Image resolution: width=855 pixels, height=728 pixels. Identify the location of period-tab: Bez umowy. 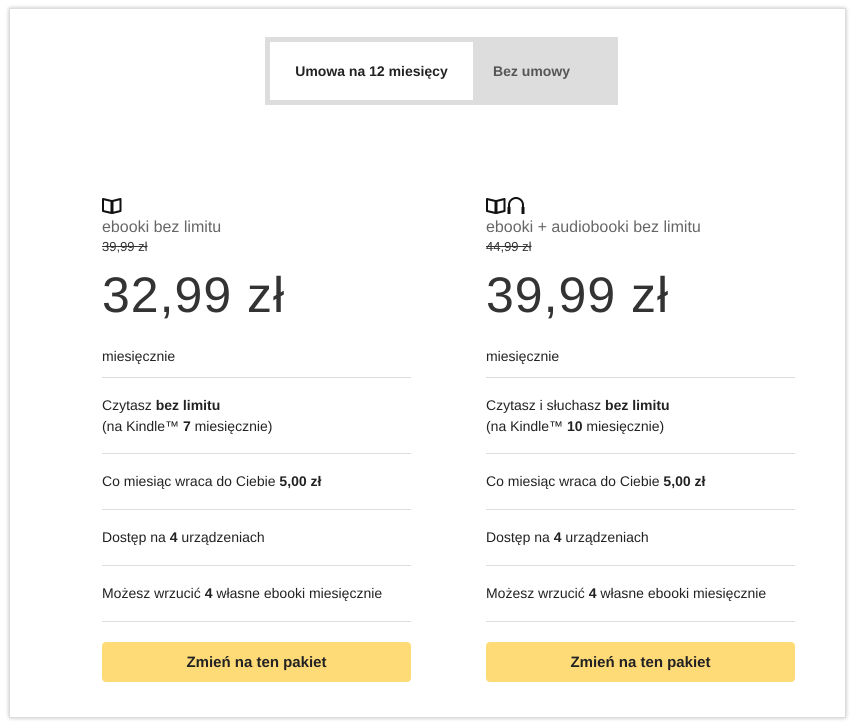
(531, 71).